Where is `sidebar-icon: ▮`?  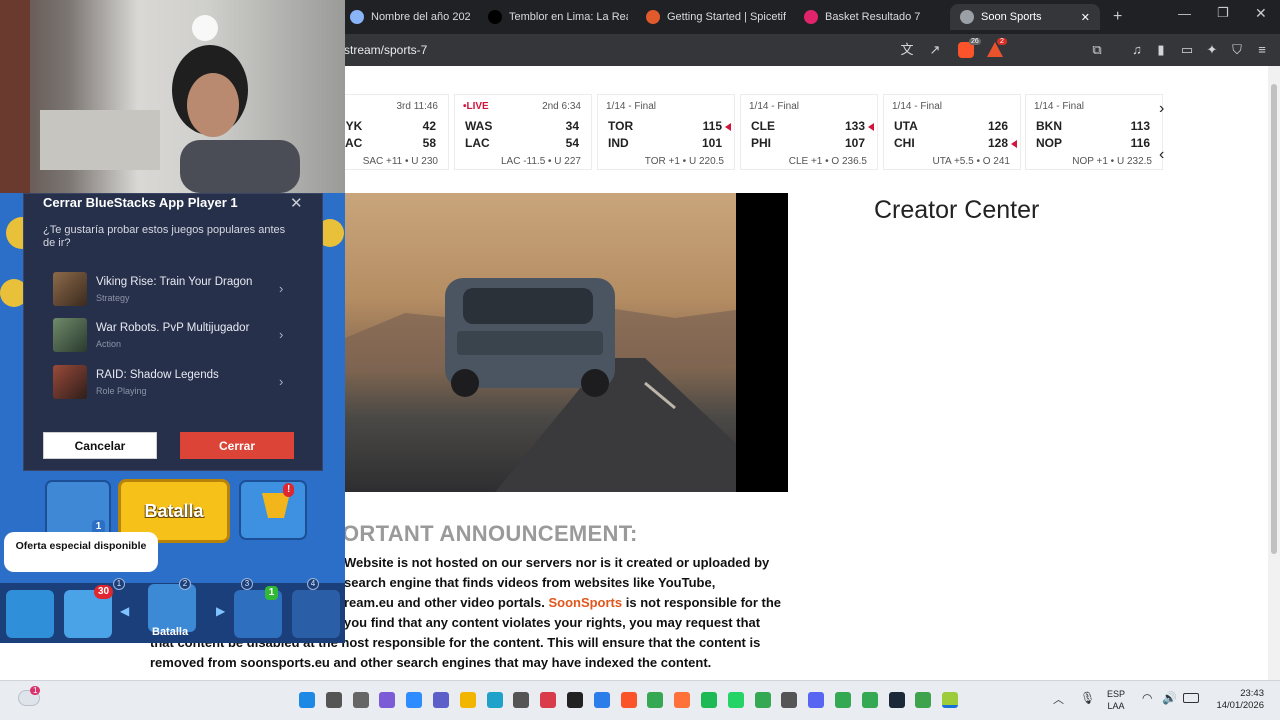
sidebar-icon: ▮ is located at coordinates (1161, 50).